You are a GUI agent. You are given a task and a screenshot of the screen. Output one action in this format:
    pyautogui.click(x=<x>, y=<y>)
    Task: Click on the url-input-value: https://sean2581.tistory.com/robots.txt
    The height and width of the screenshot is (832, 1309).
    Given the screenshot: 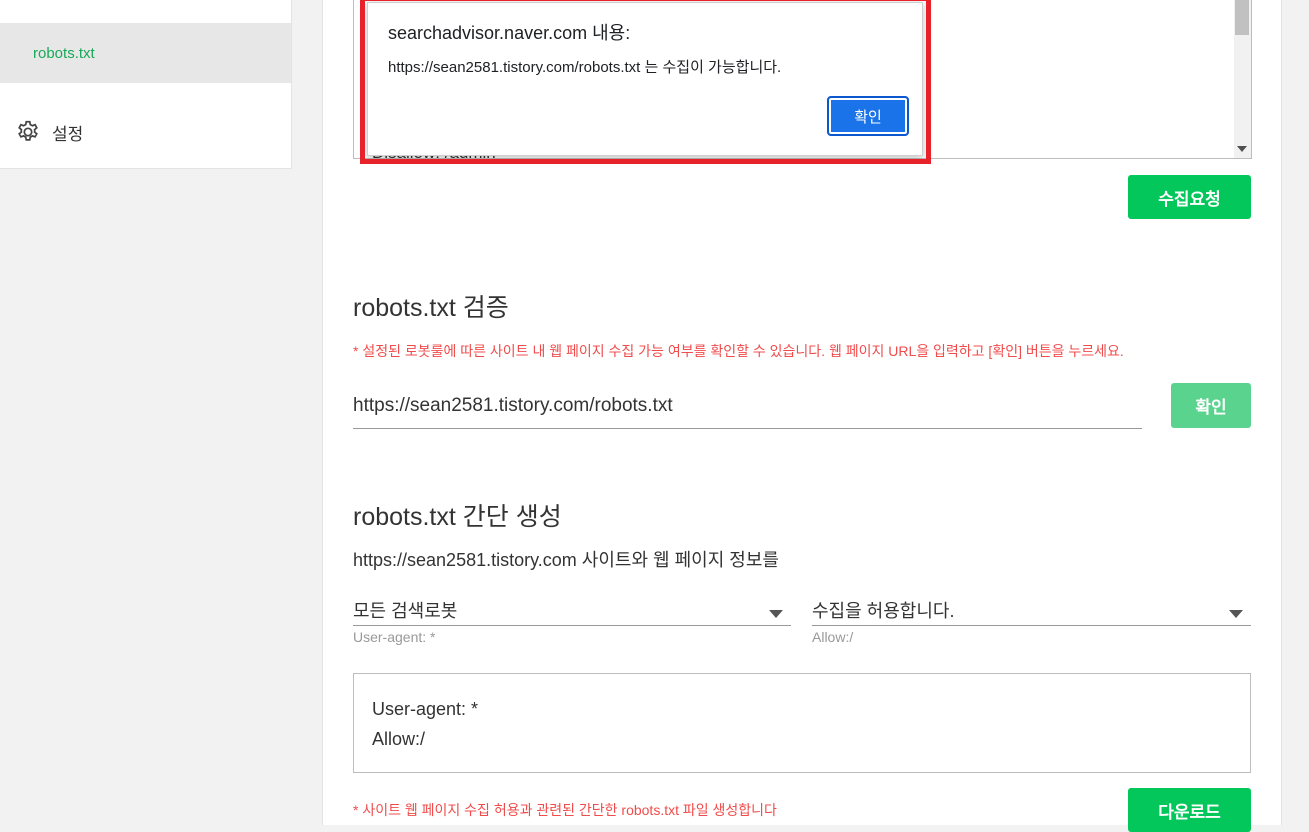 What is the action you would take?
    pyautogui.click(x=513, y=405)
    